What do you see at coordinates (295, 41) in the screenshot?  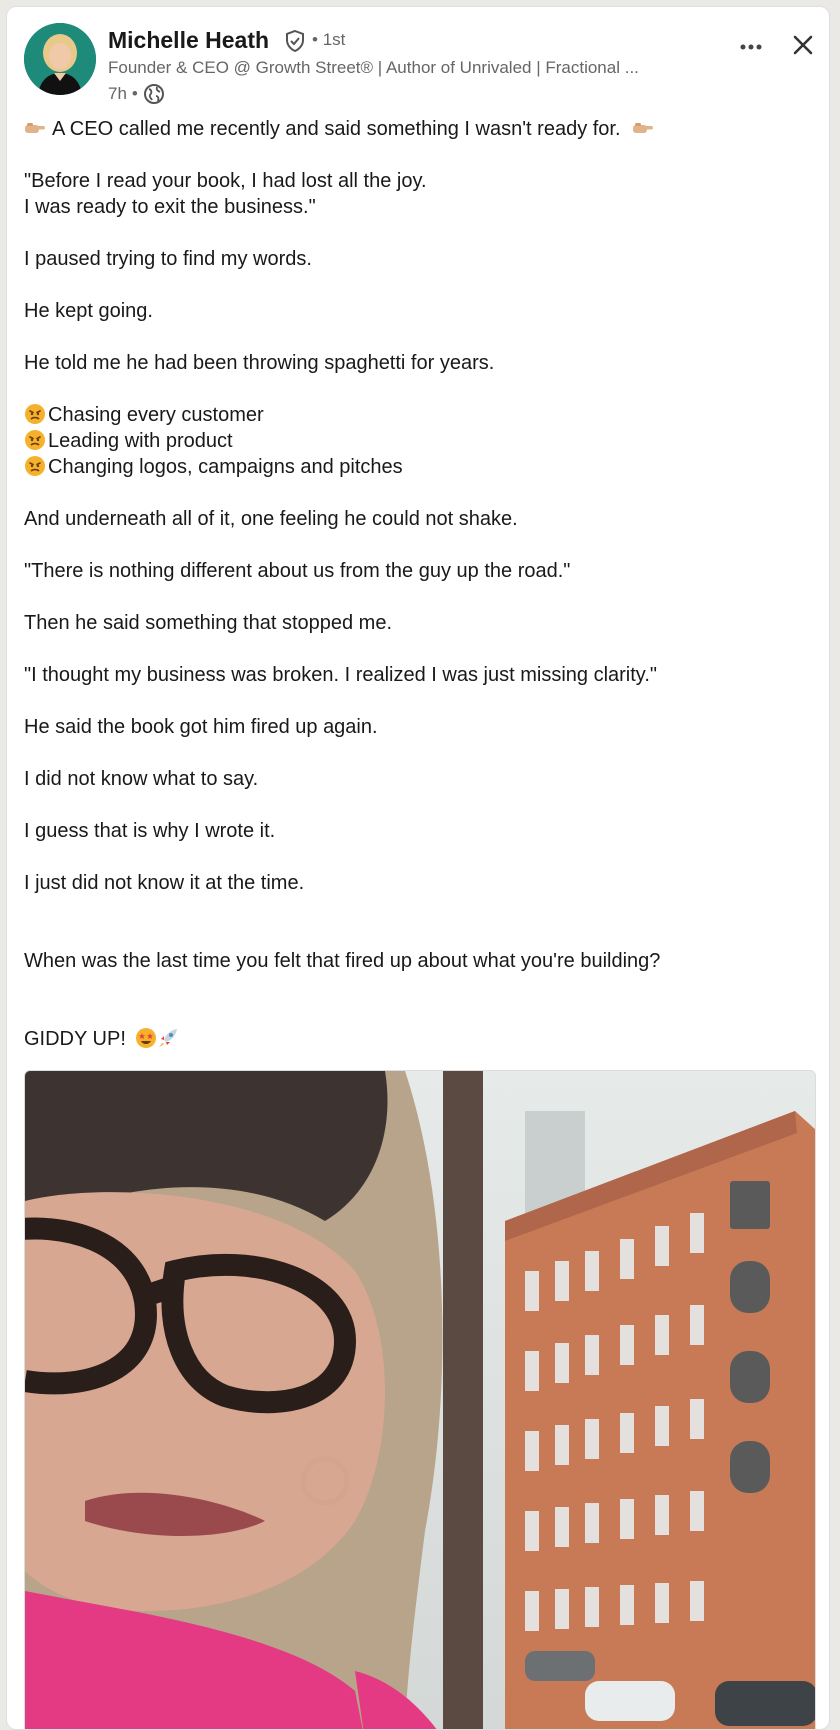 I see `verified-shield-icon` at bounding box center [295, 41].